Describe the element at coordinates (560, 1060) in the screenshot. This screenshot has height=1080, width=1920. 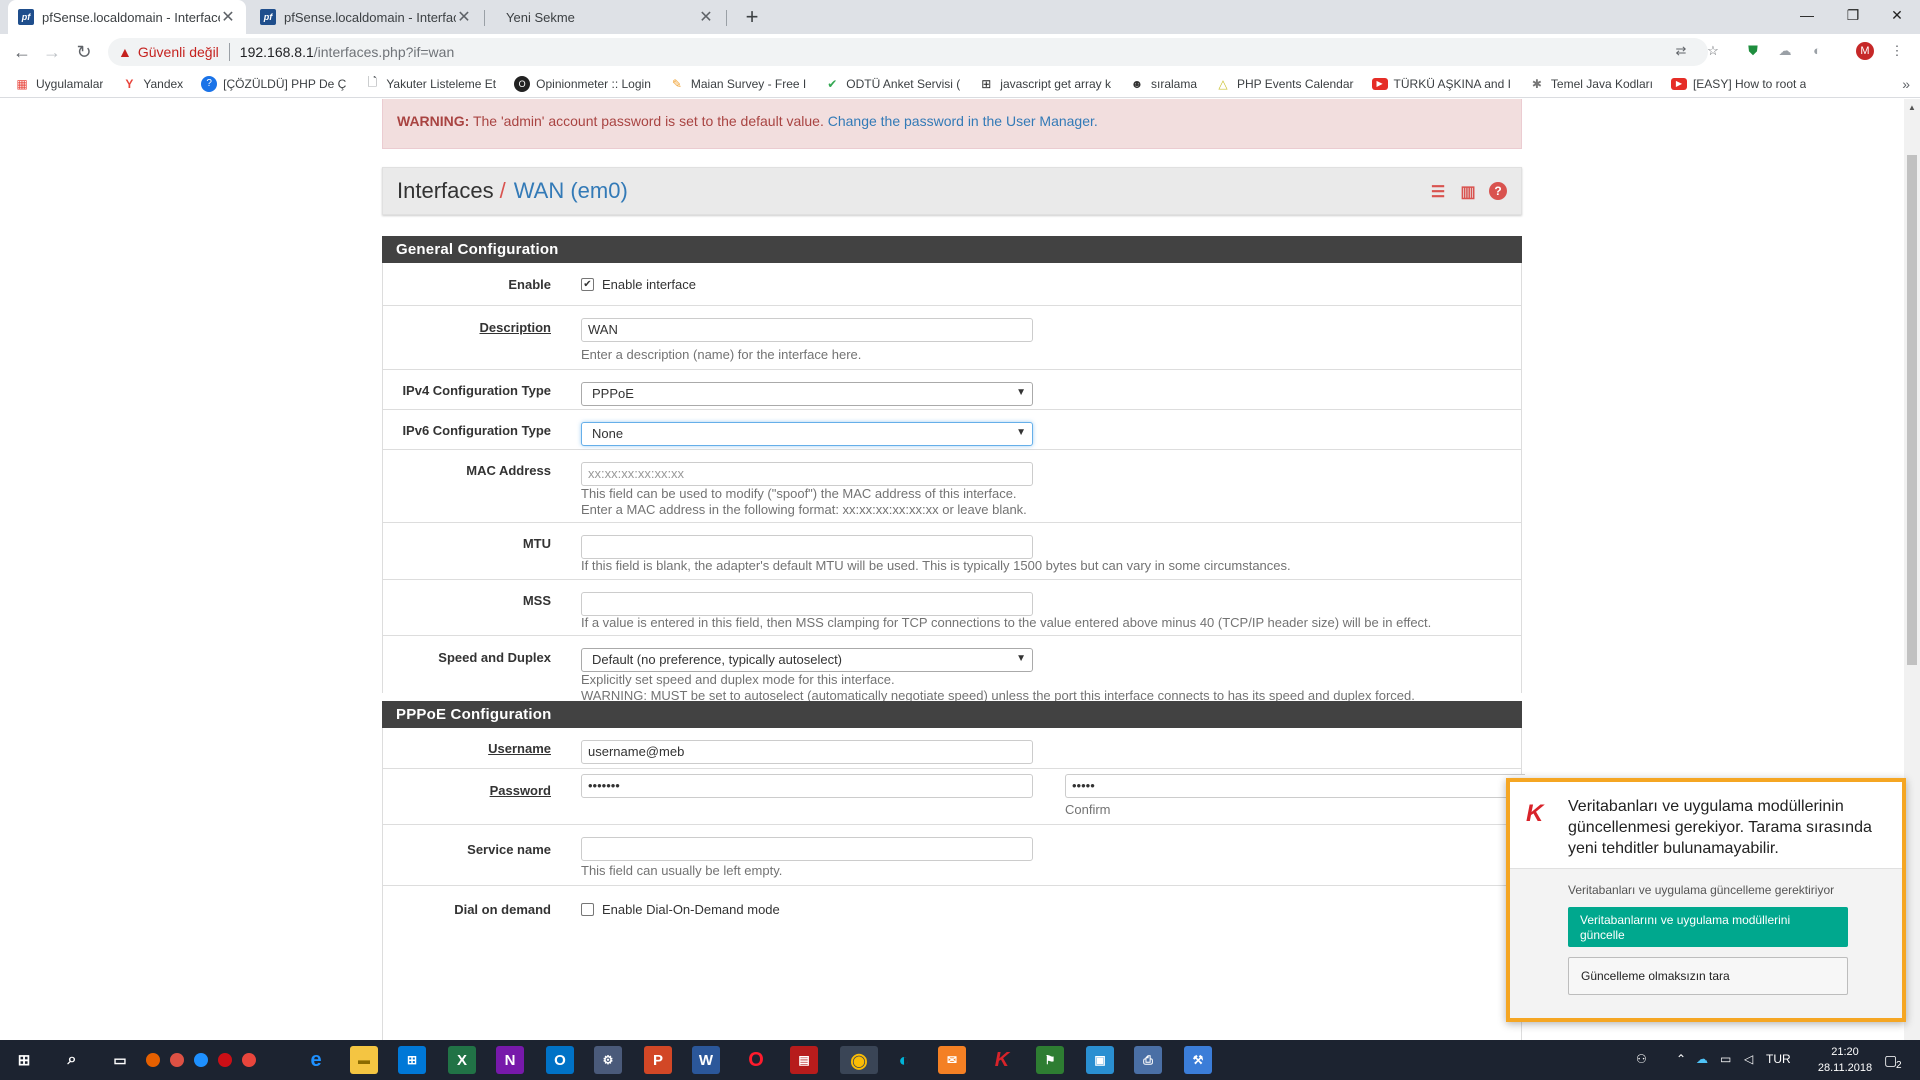
I see `outlook-icon: O` at that location.